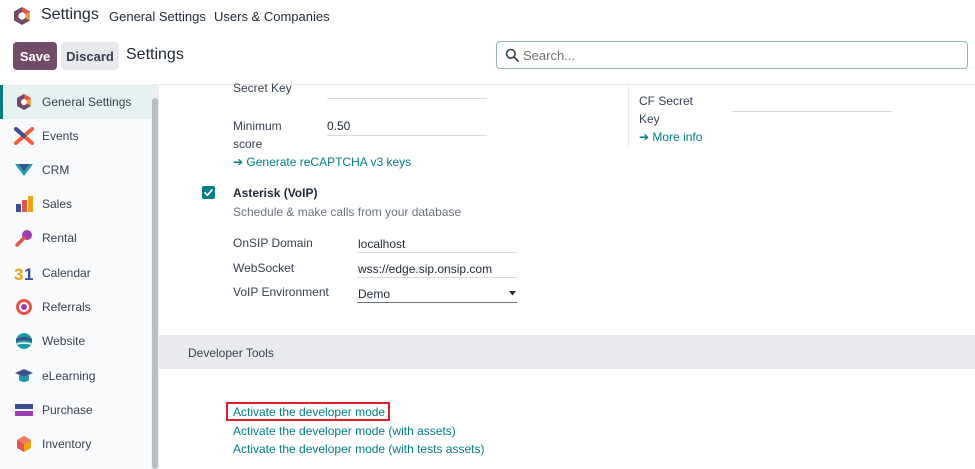  I want to click on search-bar, so click(732, 55).